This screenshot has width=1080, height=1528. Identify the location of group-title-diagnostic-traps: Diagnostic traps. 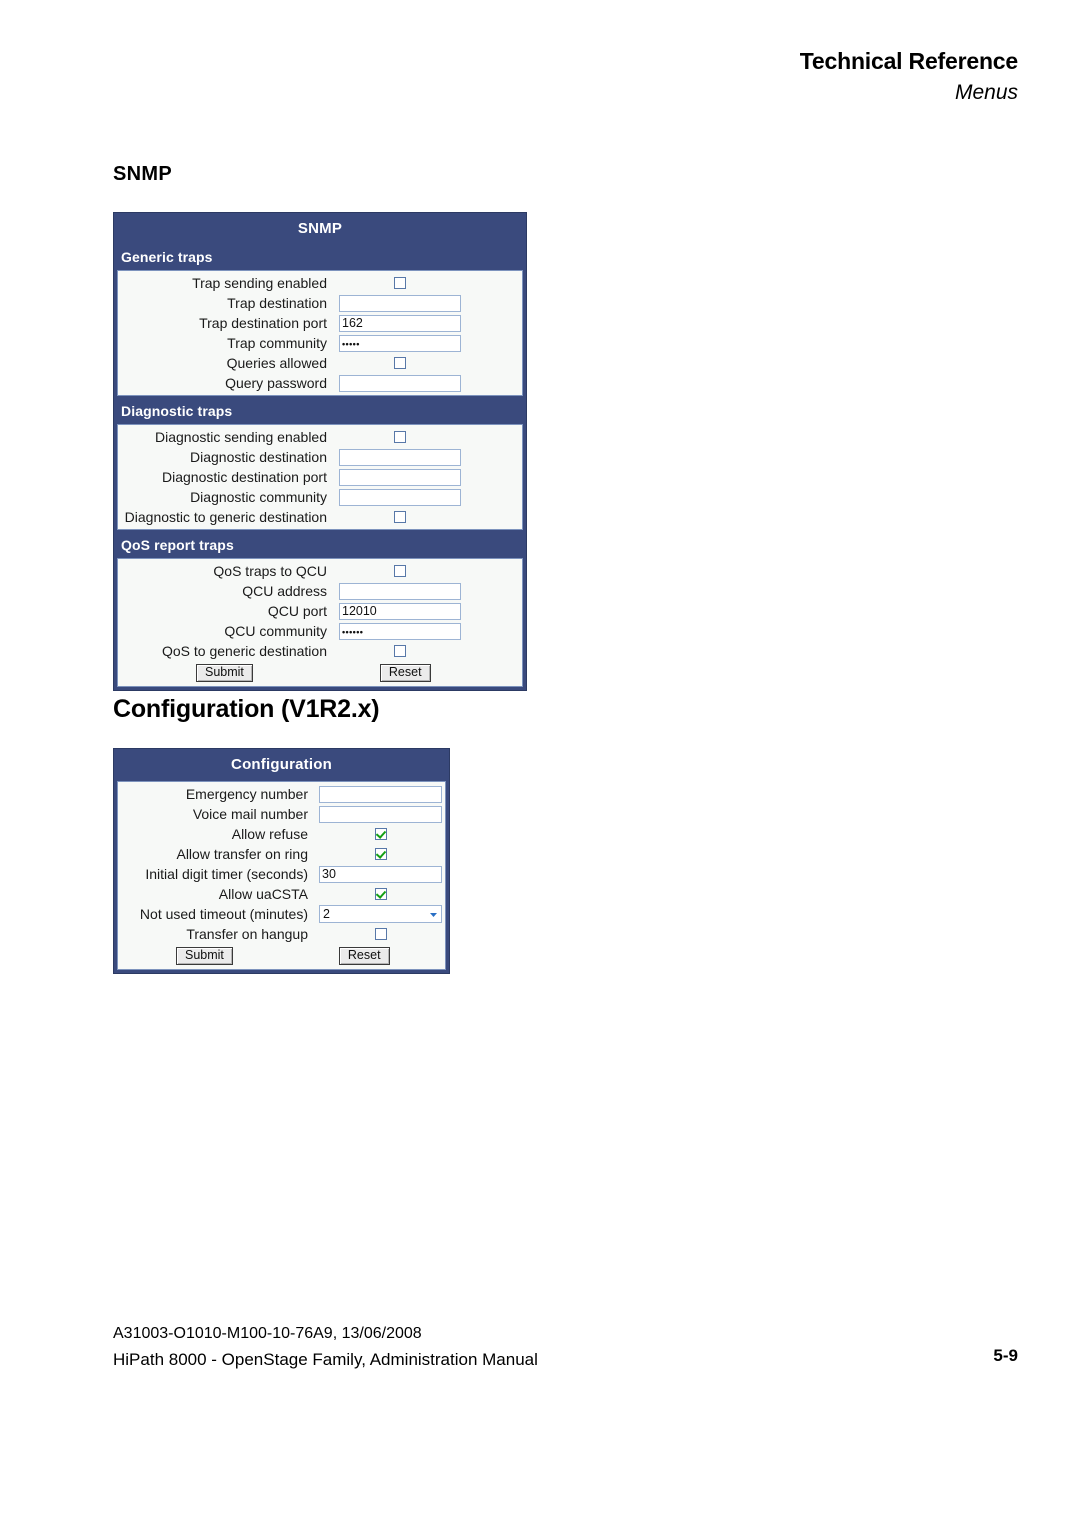
(177, 411).